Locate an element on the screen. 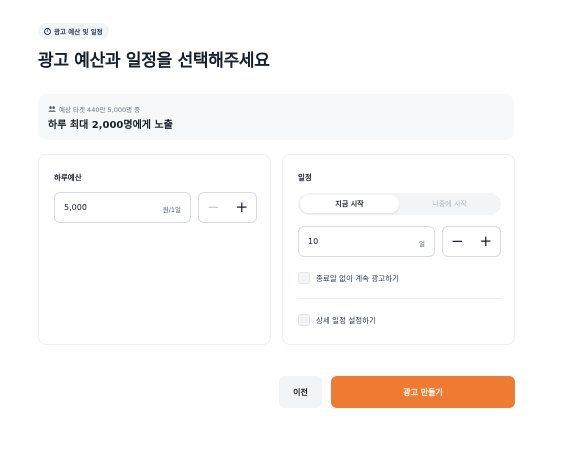 The width and height of the screenshot is (580, 466). budget-value: 5,000 is located at coordinates (75, 207).